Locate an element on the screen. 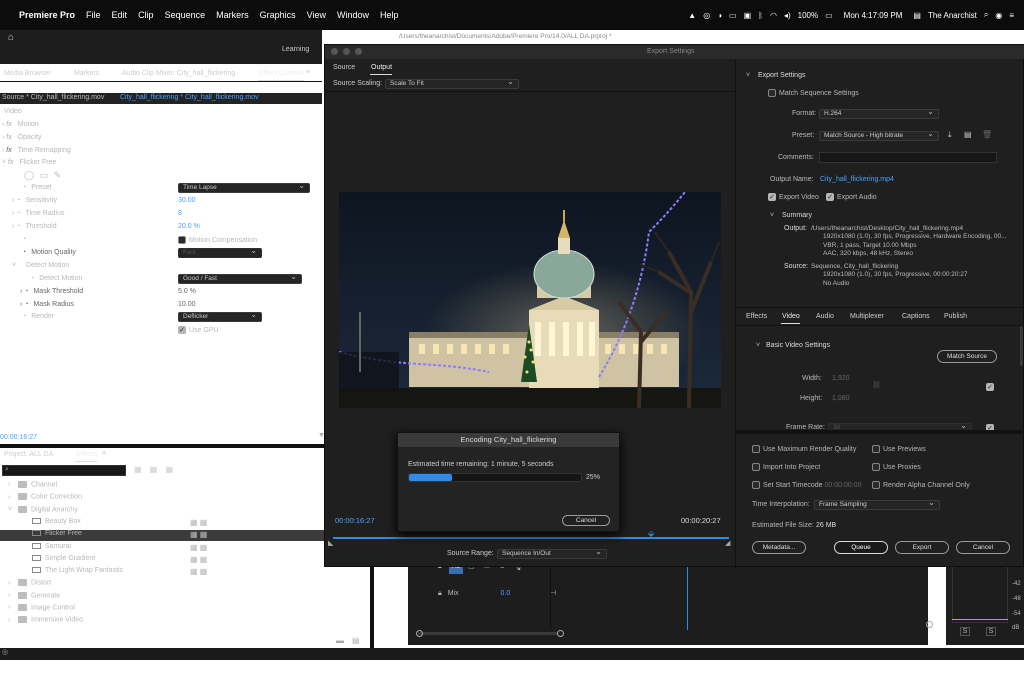  meter-solo-right: S is located at coordinates (991, 631).